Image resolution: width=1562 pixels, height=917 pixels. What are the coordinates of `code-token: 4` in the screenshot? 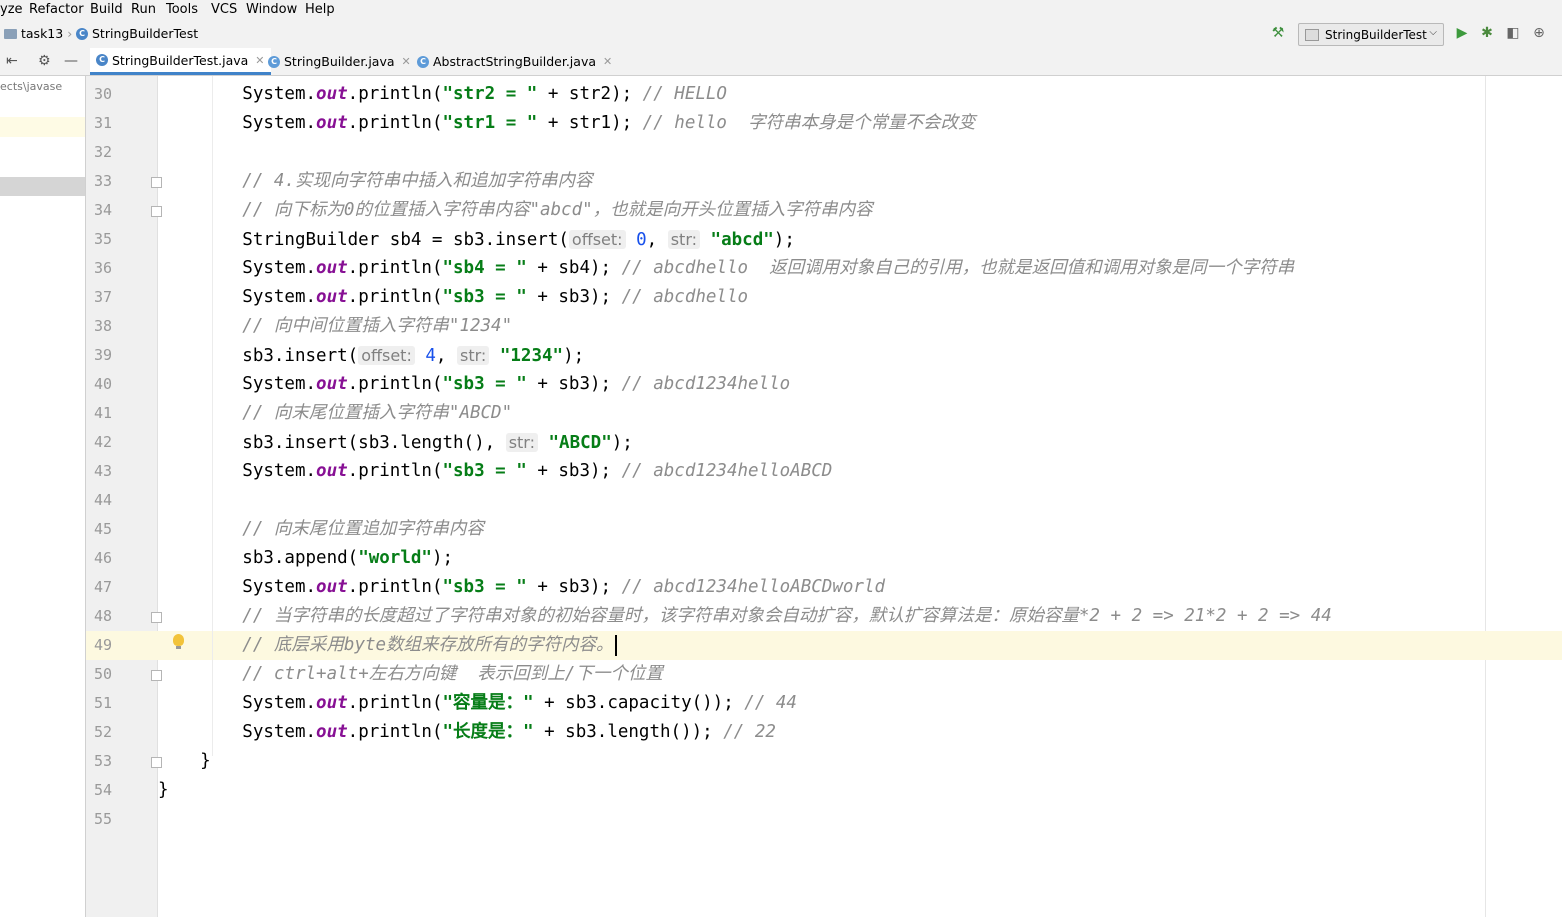 It's located at (425, 356).